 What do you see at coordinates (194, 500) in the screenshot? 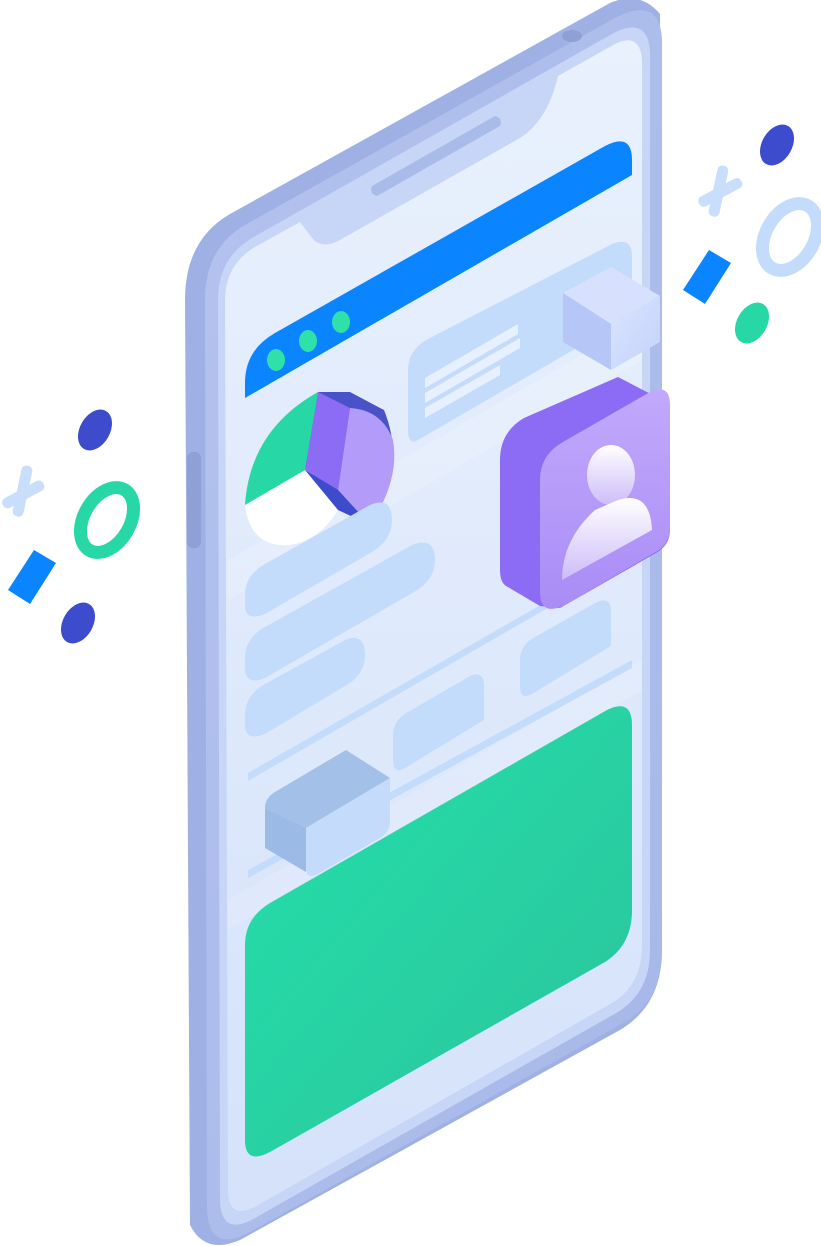
I see `side-button` at bounding box center [194, 500].